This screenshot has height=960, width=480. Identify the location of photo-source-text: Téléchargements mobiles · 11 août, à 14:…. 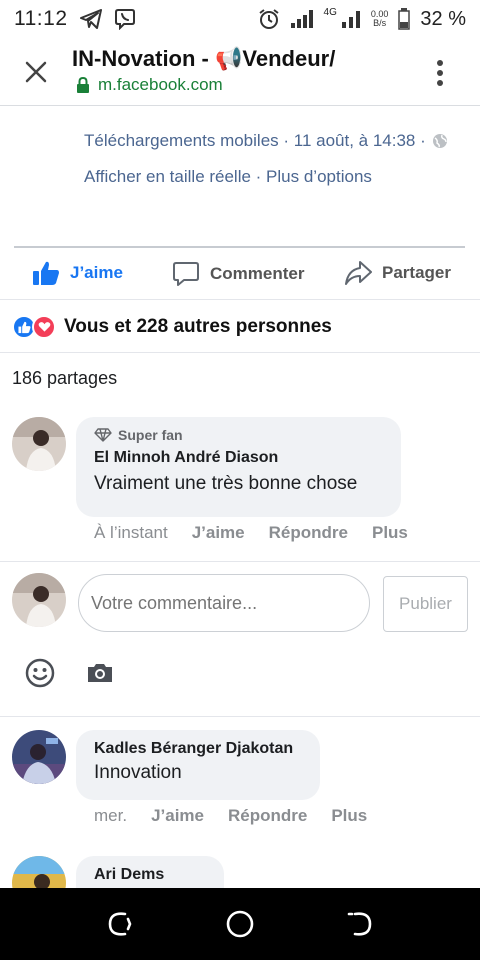
(255, 141).